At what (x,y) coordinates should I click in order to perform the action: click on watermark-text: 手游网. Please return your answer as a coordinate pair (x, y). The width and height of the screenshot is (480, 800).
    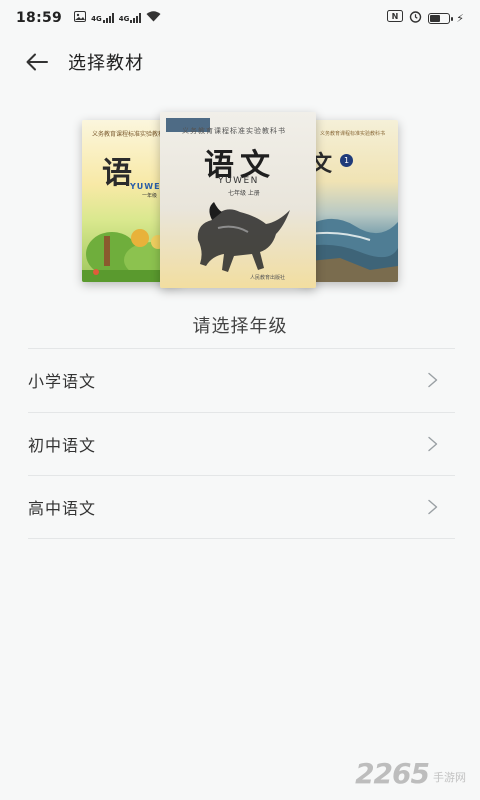
    Looking at the image, I should click on (449, 777).